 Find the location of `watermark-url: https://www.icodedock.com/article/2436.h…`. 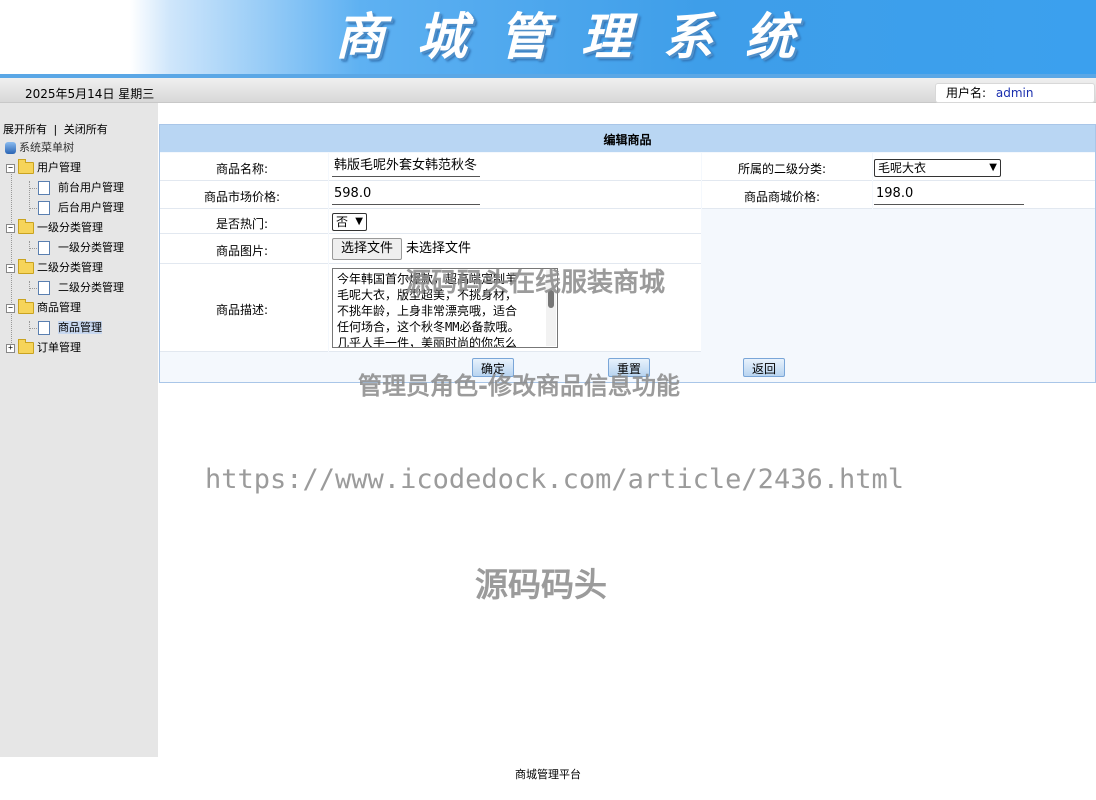

watermark-url: https://www.icodedock.com/article/2436.h… is located at coordinates (554, 479).